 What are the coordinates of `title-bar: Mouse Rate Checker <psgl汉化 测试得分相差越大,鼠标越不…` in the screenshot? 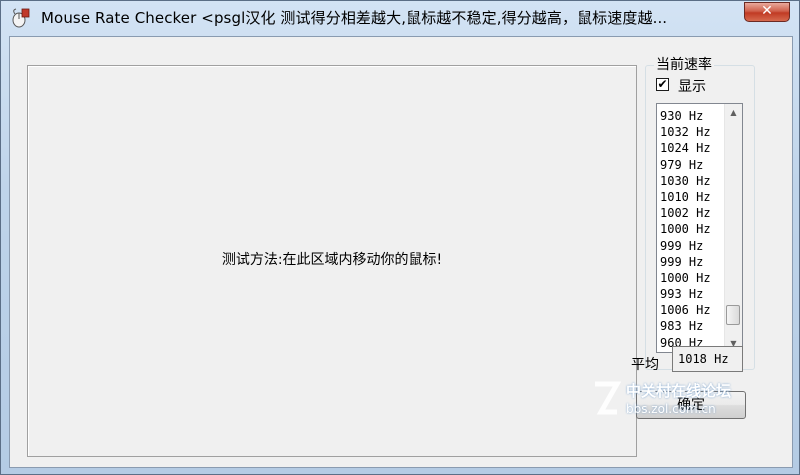 It's located at (400, 18).